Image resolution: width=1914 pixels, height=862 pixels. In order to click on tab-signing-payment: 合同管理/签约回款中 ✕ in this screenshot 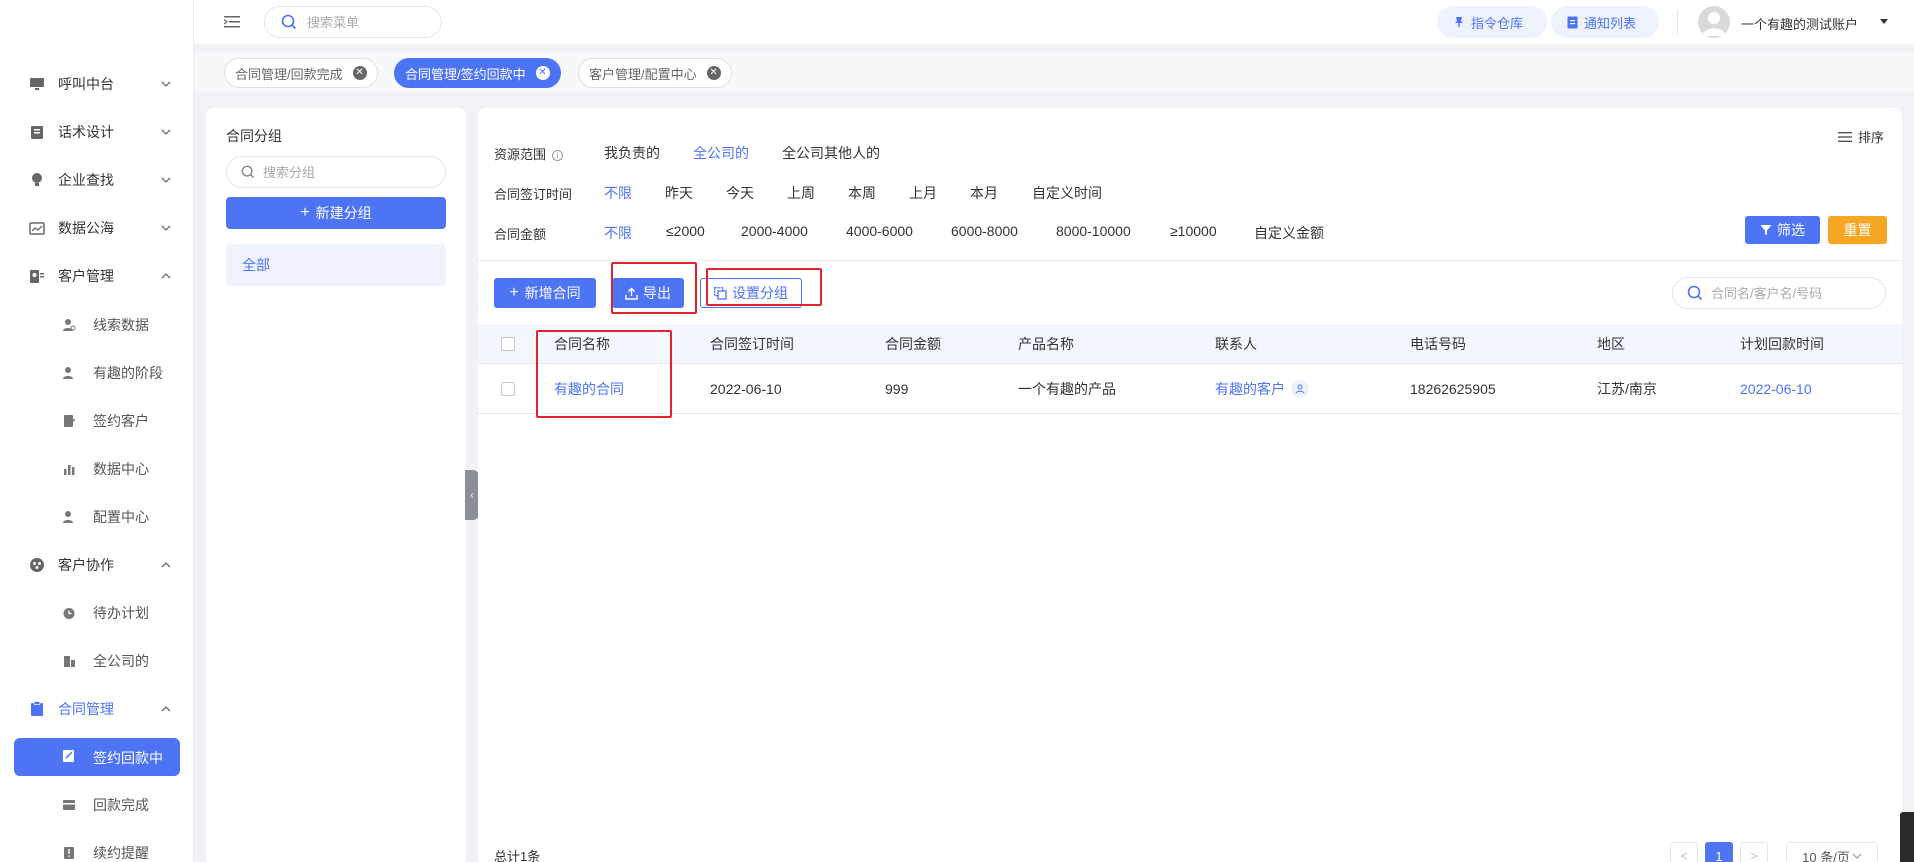, I will do `click(477, 73)`.